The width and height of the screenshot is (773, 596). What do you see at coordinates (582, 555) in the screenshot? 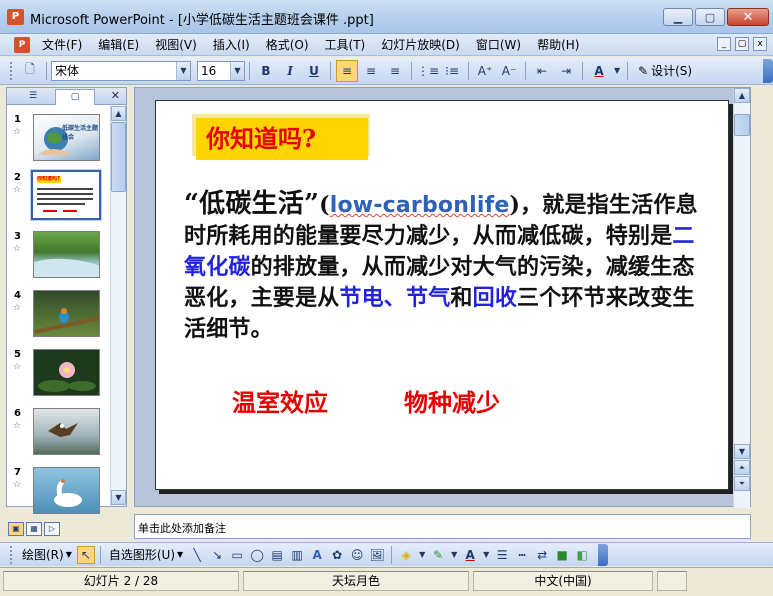
I see `3d-style-button: ◧` at bounding box center [582, 555].